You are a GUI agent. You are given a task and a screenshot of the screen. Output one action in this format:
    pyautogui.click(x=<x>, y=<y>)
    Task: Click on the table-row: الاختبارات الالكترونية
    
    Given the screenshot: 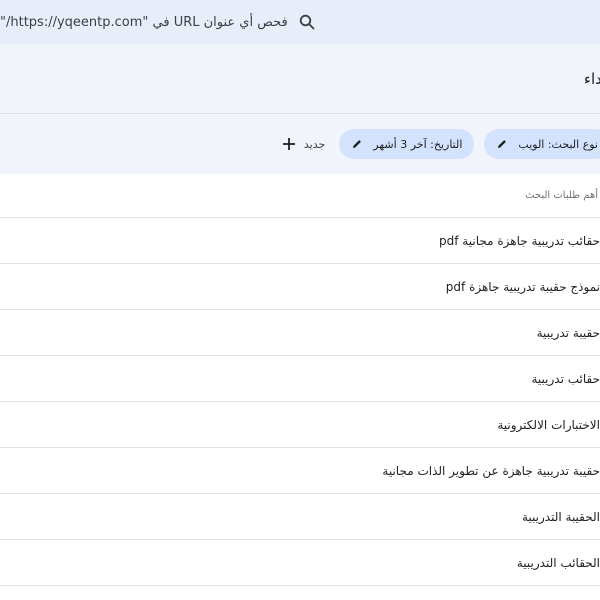 What is the action you would take?
    pyautogui.click(x=300, y=425)
    